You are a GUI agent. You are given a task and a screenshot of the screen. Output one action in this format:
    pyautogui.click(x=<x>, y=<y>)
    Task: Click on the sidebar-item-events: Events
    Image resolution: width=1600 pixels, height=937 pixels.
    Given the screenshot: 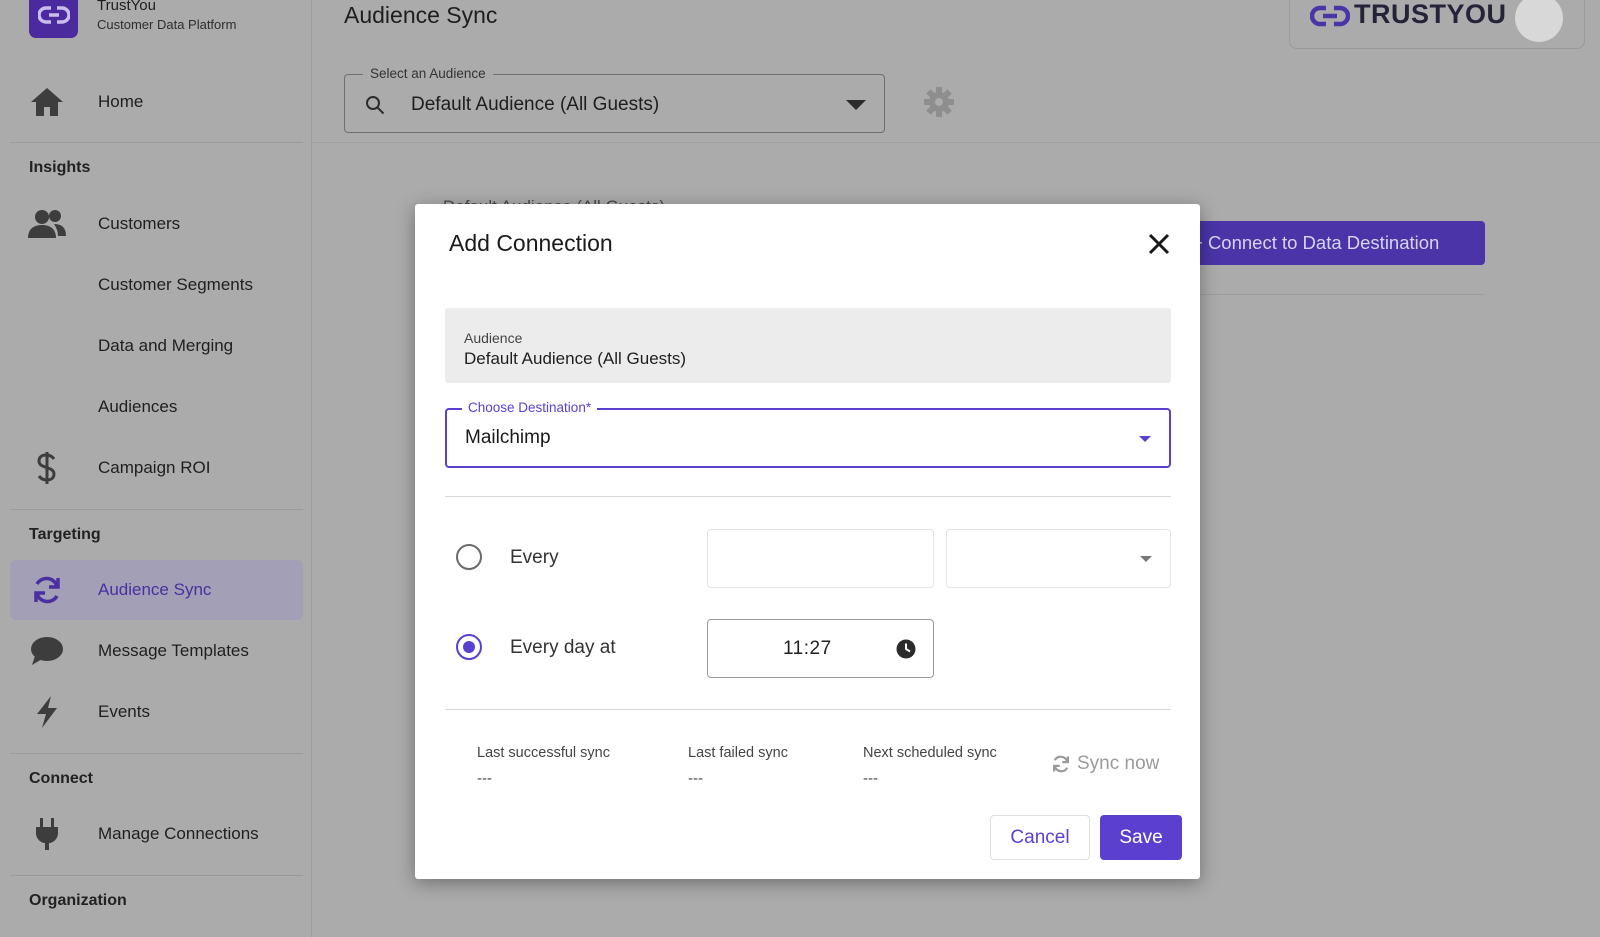 What is the action you would take?
    pyautogui.click(x=156, y=712)
    